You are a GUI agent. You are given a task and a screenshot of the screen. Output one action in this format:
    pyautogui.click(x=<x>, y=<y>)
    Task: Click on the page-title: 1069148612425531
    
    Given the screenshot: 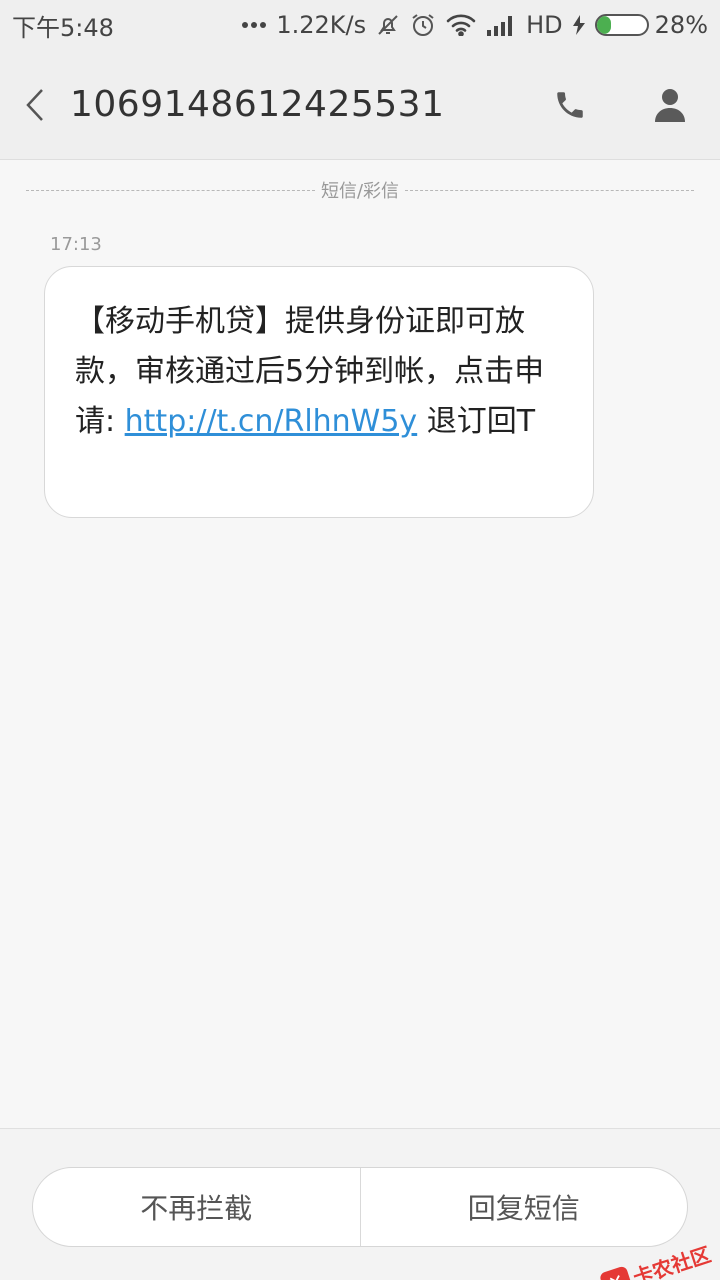 What is the action you would take?
    pyautogui.click(x=257, y=104)
    